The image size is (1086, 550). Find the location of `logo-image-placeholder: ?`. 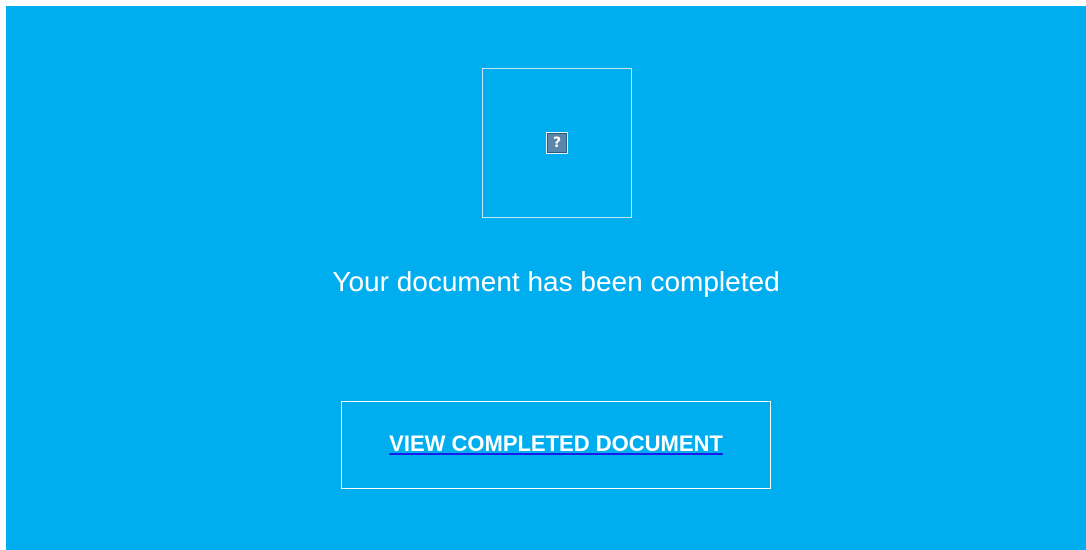

logo-image-placeholder: ? is located at coordinates (557, 143).